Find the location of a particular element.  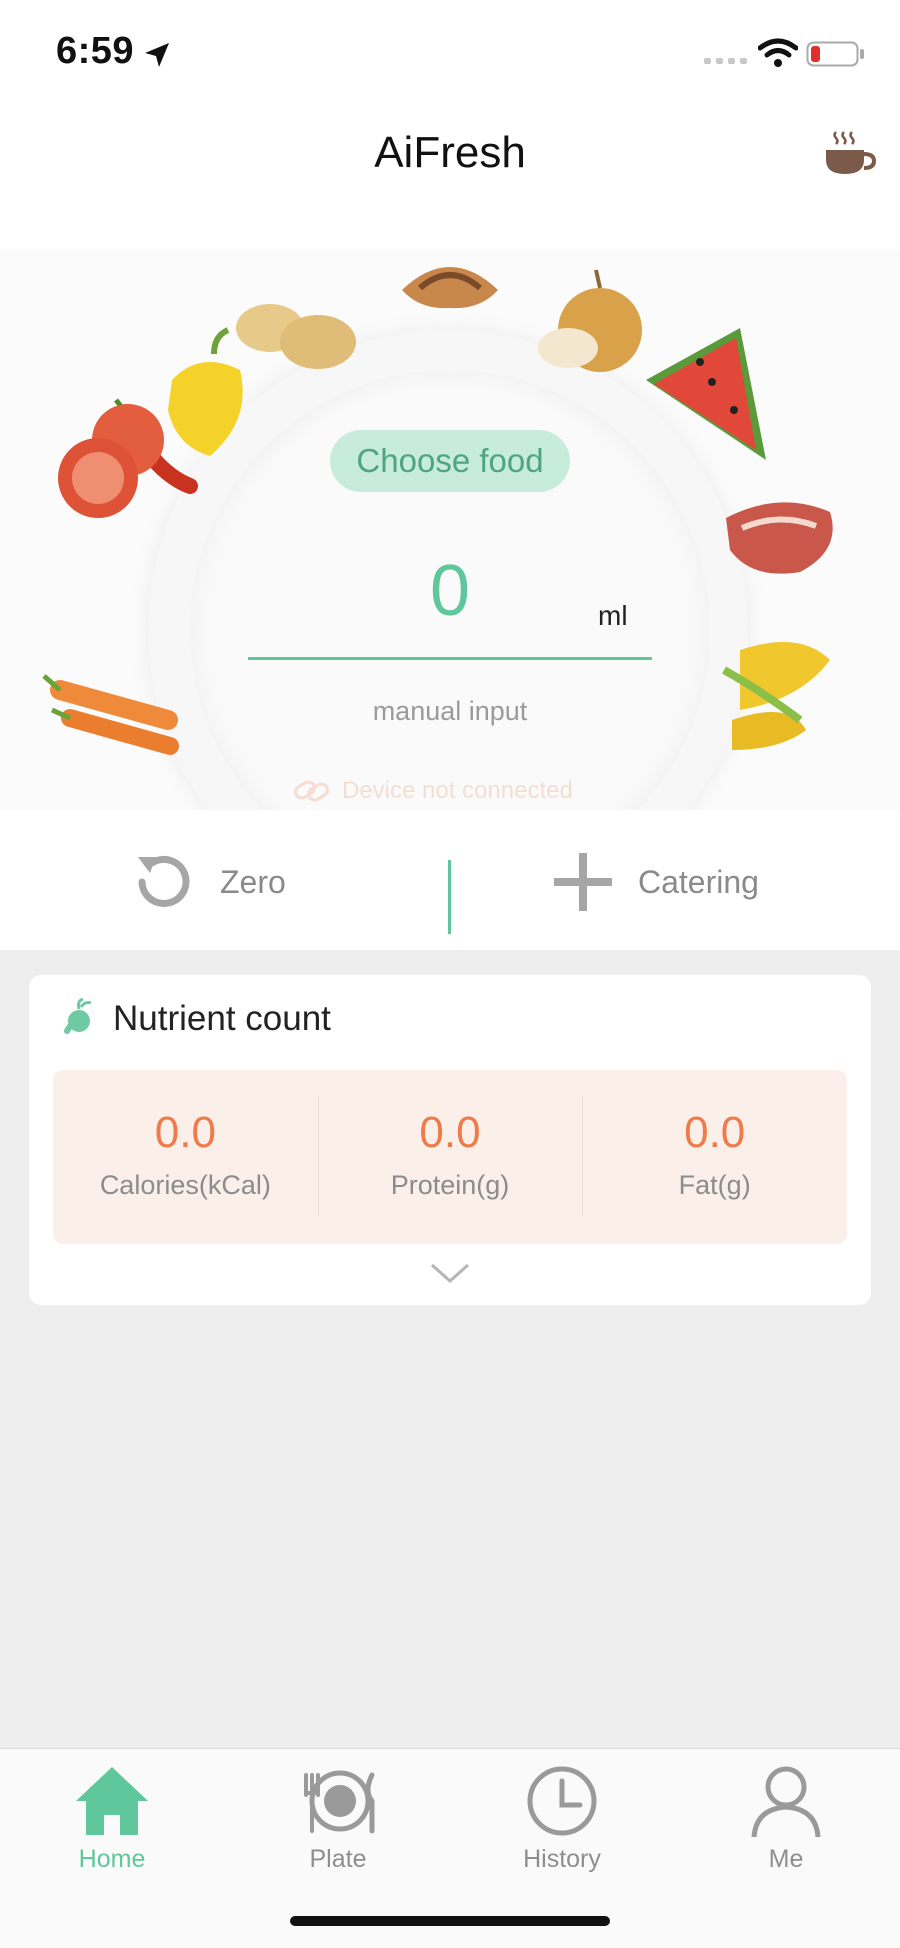

manual-input-link: manual input is located at coordinates (450, 711).